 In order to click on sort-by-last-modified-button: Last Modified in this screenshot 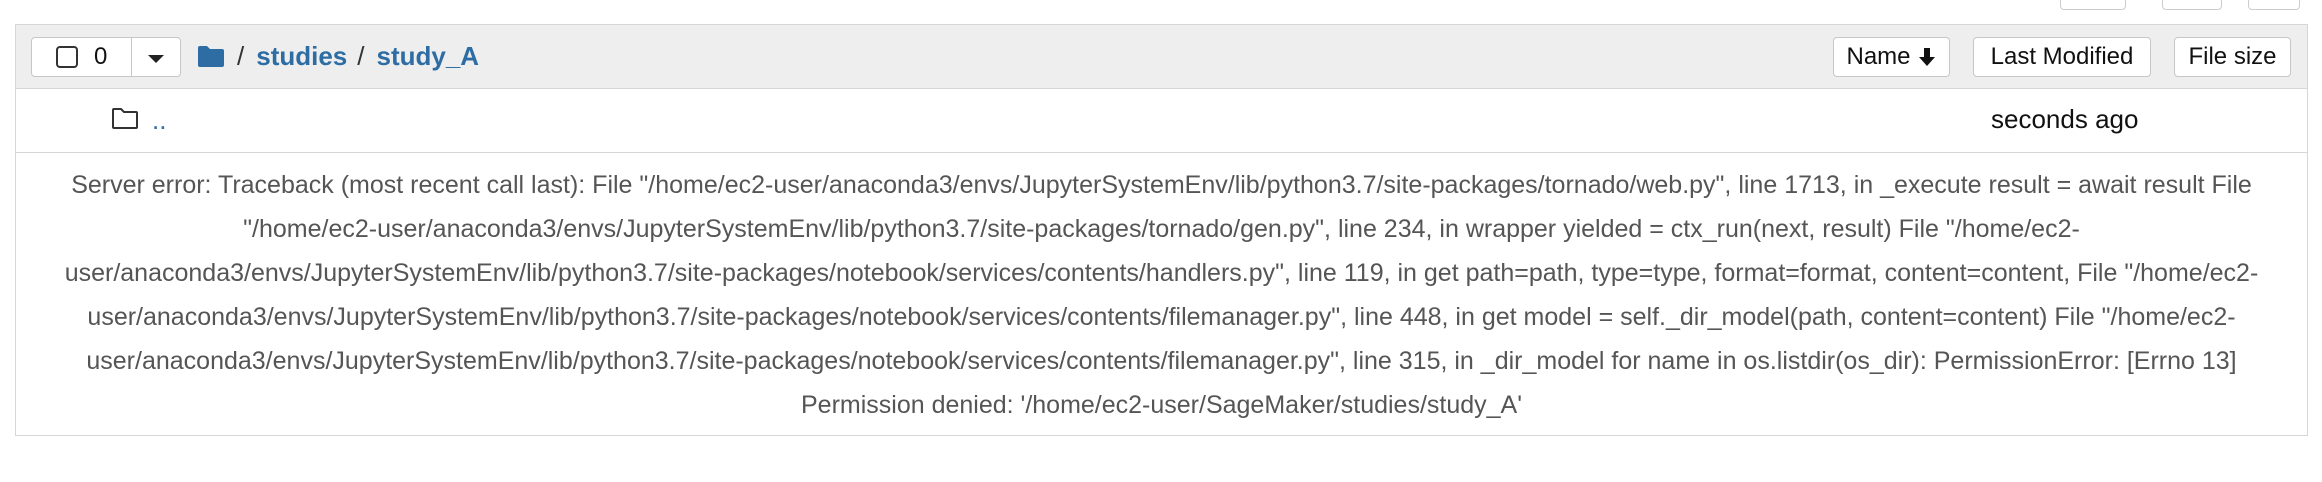, I will do `click(2062, 57)`.